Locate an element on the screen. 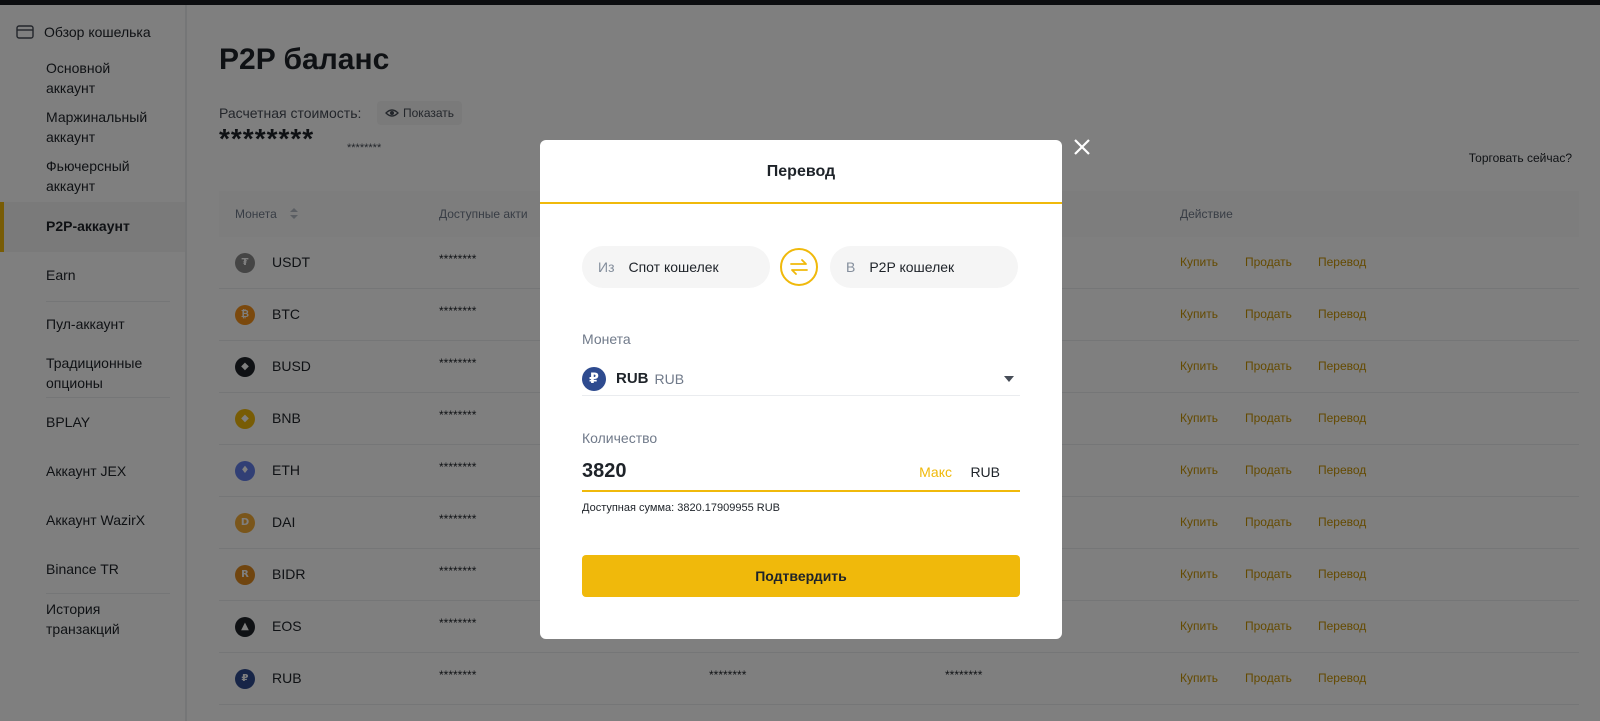  swap-arrows-icon is located at coordinates (799, 267).